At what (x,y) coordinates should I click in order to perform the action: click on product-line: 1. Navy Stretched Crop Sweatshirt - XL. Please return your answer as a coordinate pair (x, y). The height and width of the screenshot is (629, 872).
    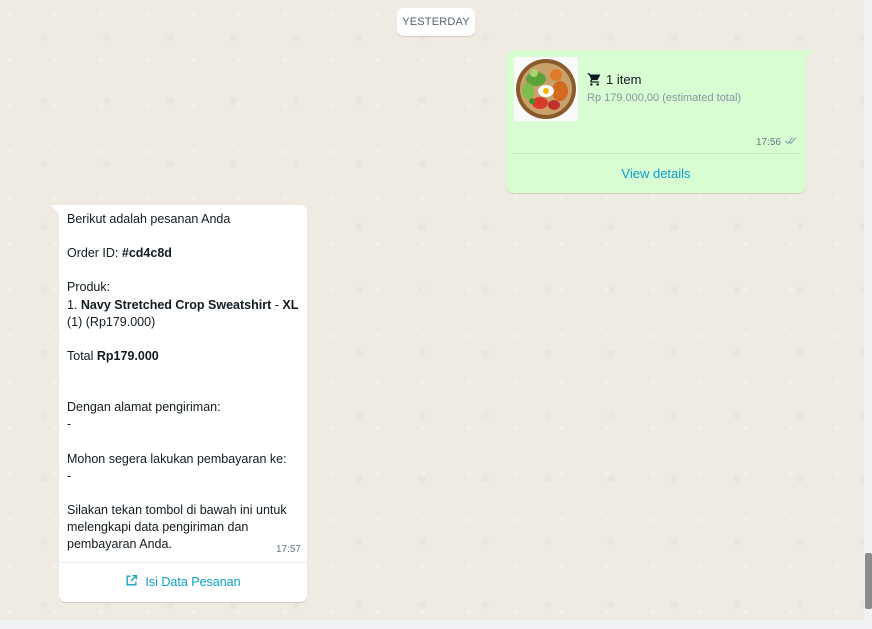
    Looking at the image, I should click on (184, 305).